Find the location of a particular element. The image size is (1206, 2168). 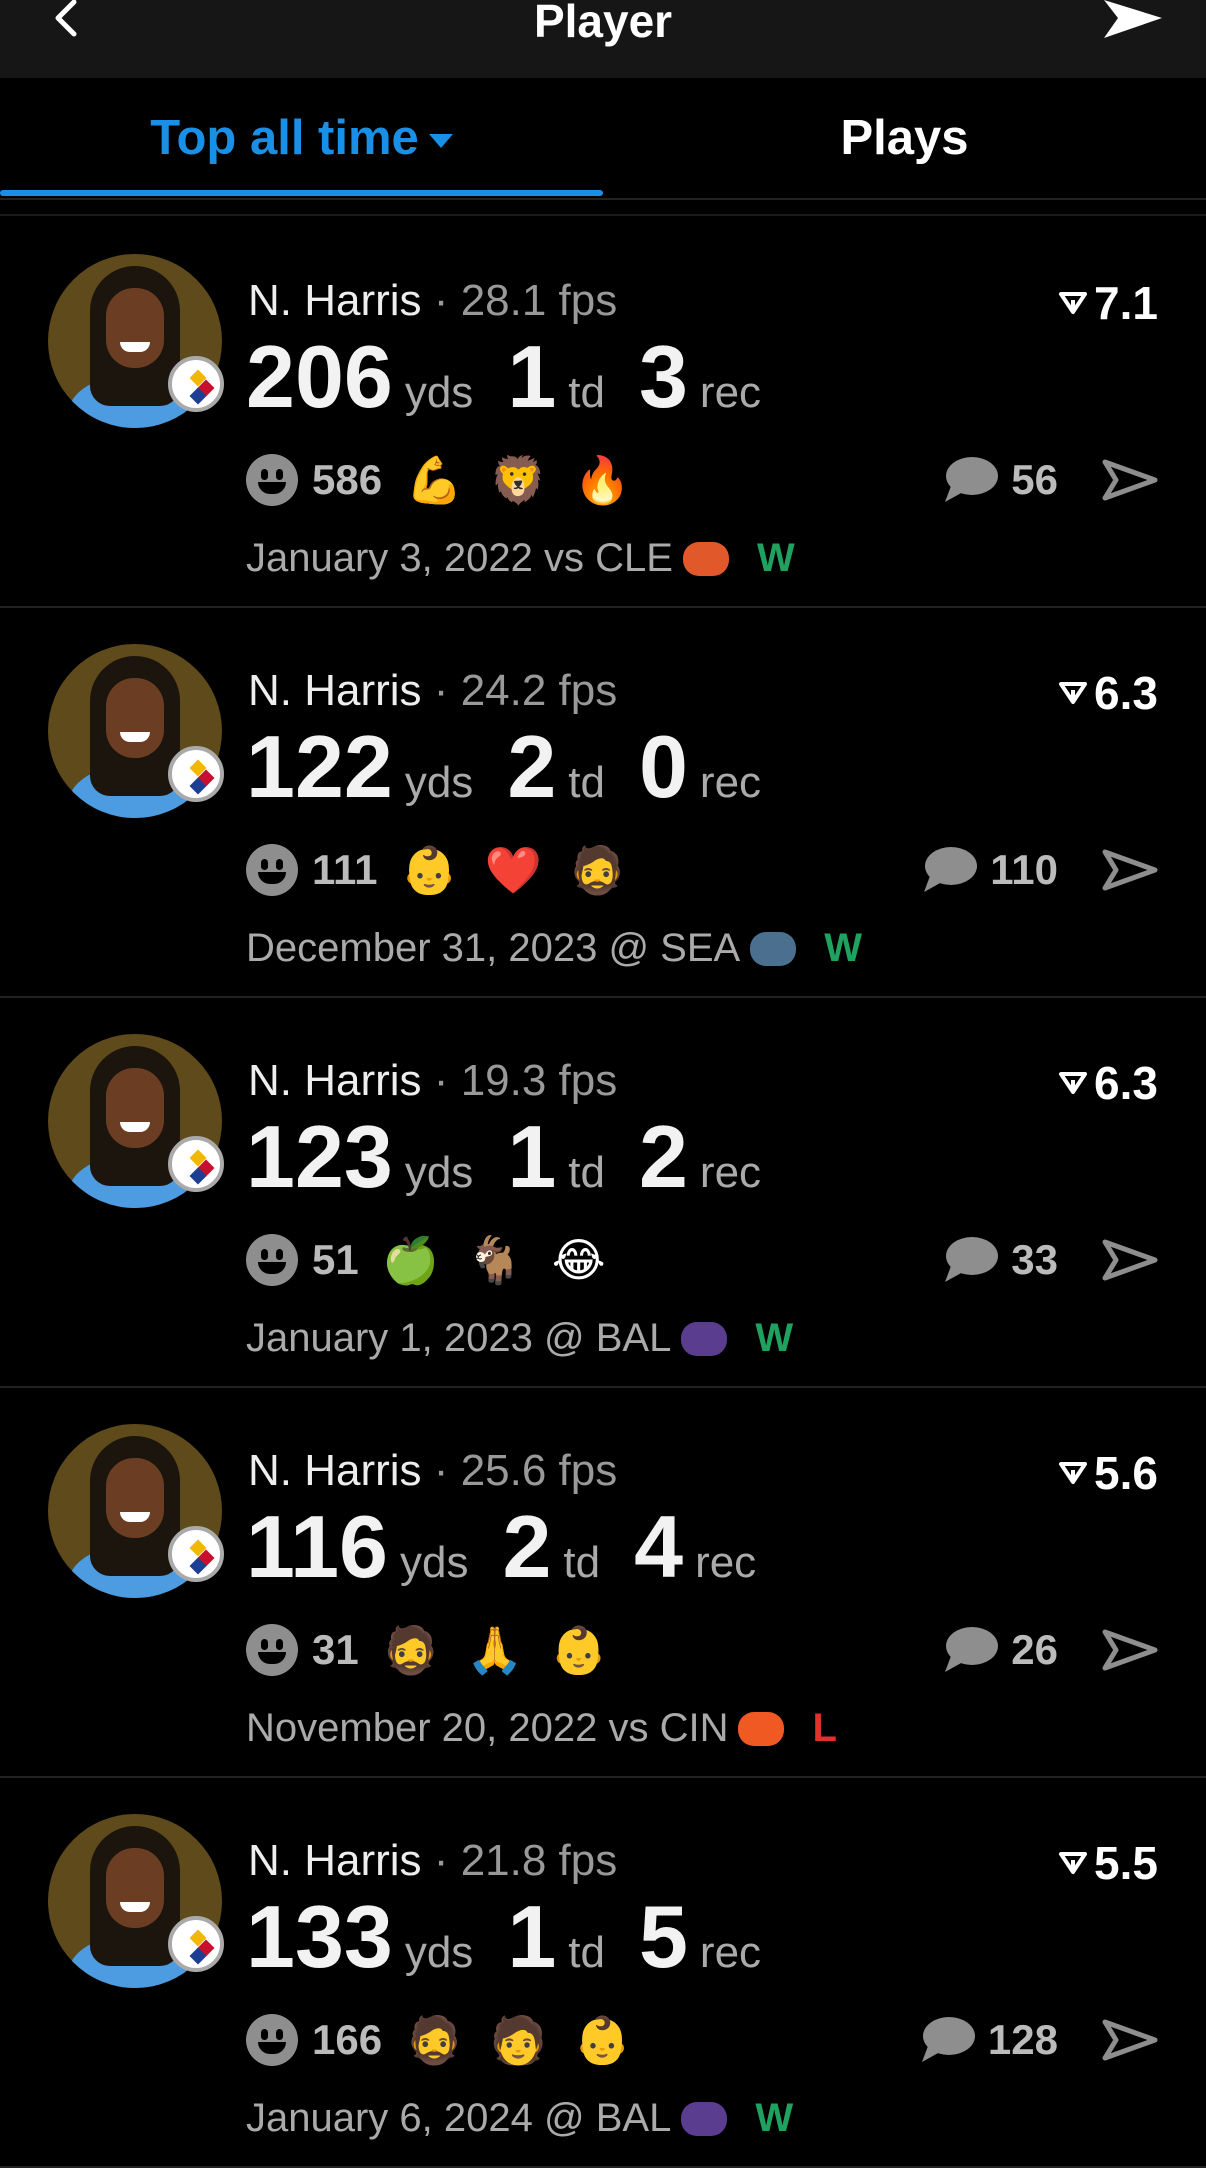

comments-group: 128 is located at coordinates (1038, 2040).